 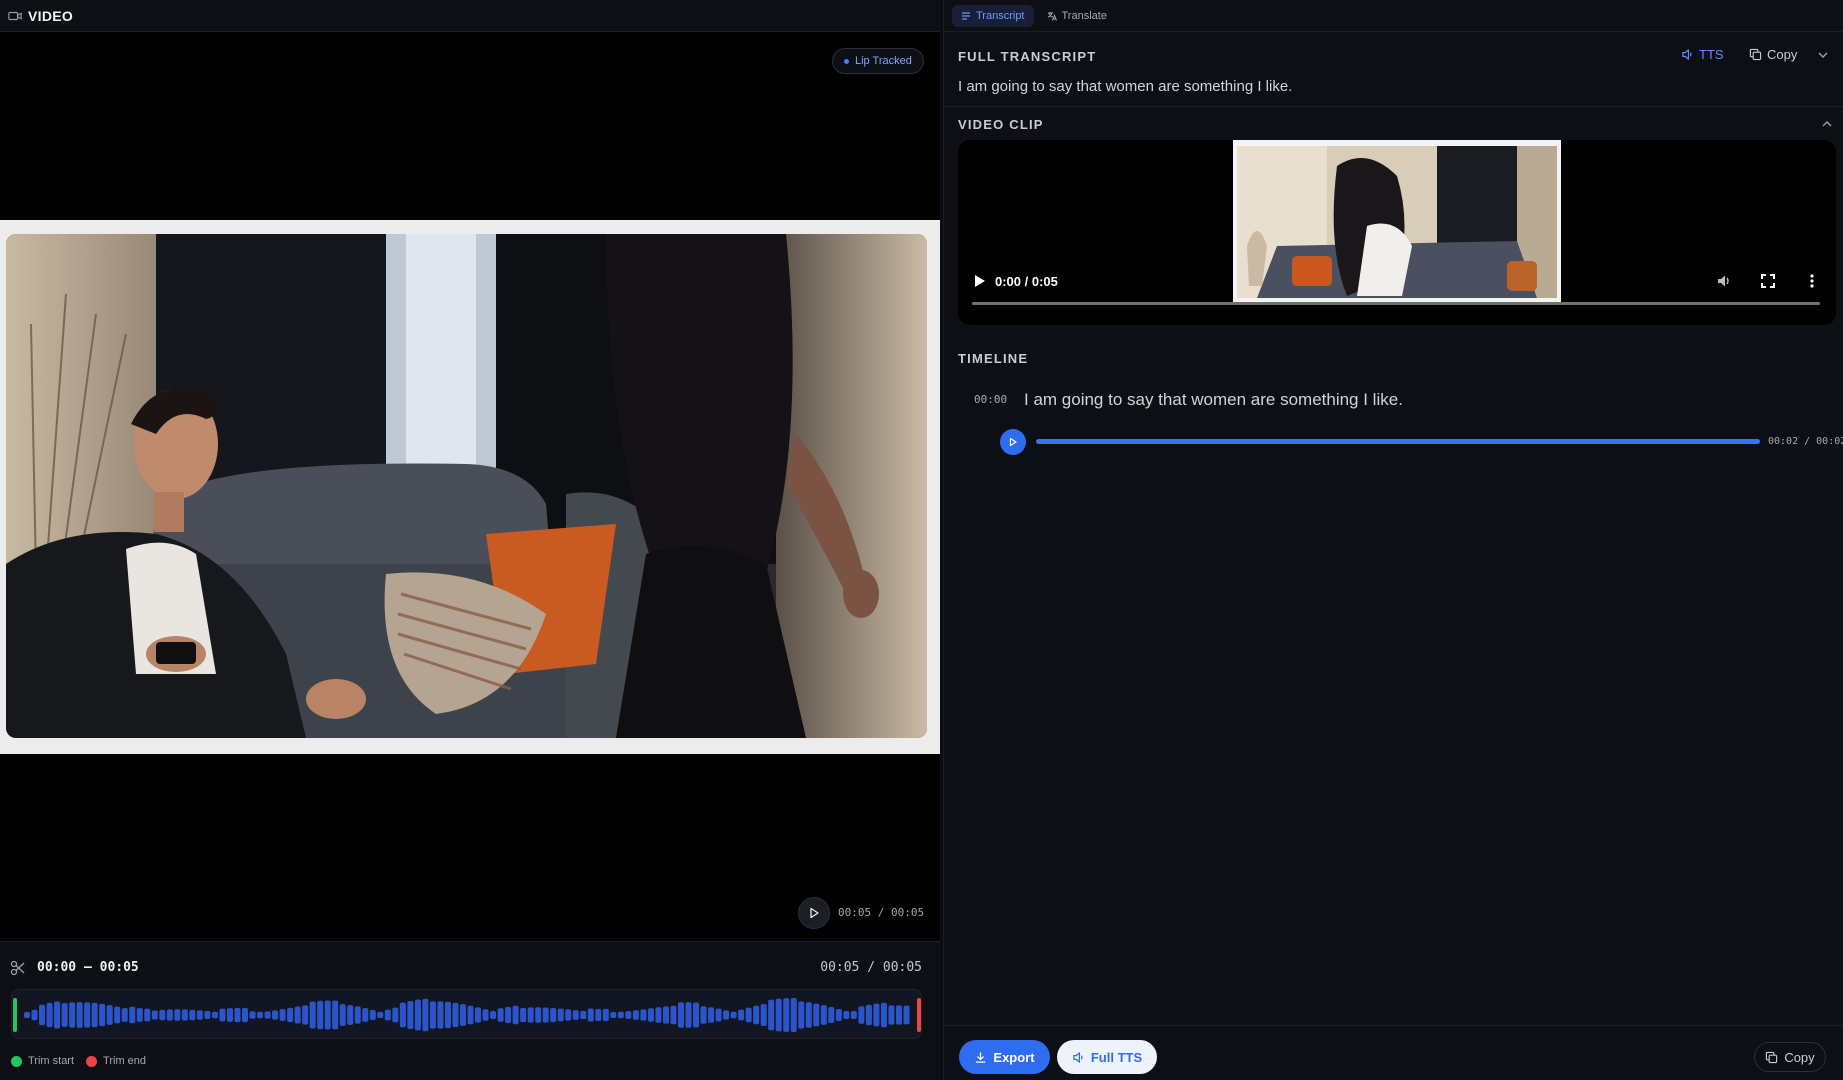 I want to click on video-clip-player: 0:00 / 0:05, so click(x=1397, y=232).